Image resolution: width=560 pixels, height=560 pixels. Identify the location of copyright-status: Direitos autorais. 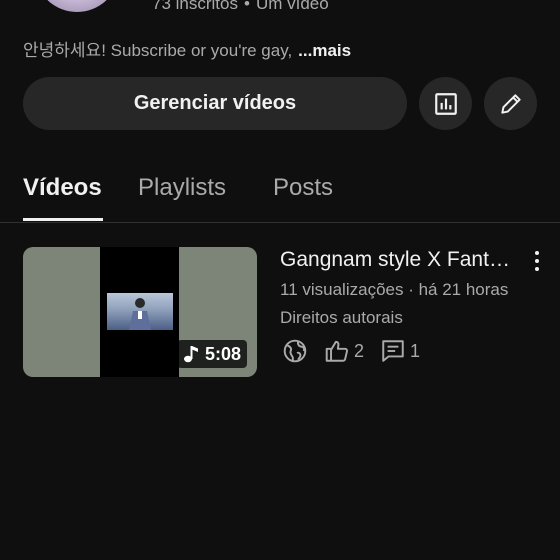
(341, 318).